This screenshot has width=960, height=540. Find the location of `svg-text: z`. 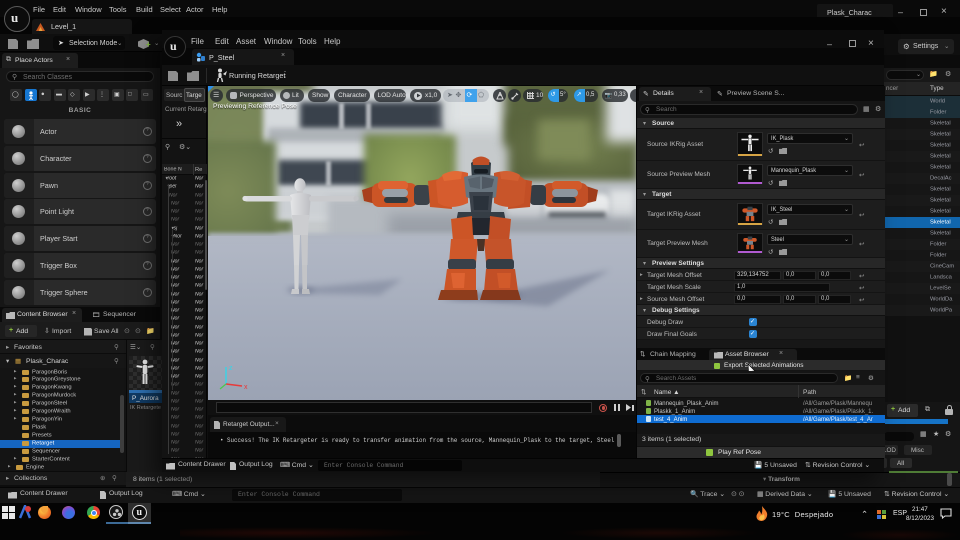

svg-text: z is located at coordinates (231, 368).